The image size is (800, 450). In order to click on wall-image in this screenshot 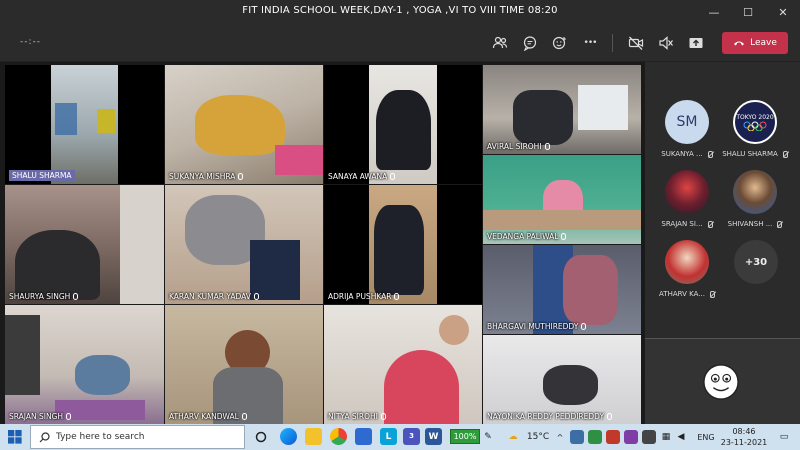, I will do `click(142, 244)`.